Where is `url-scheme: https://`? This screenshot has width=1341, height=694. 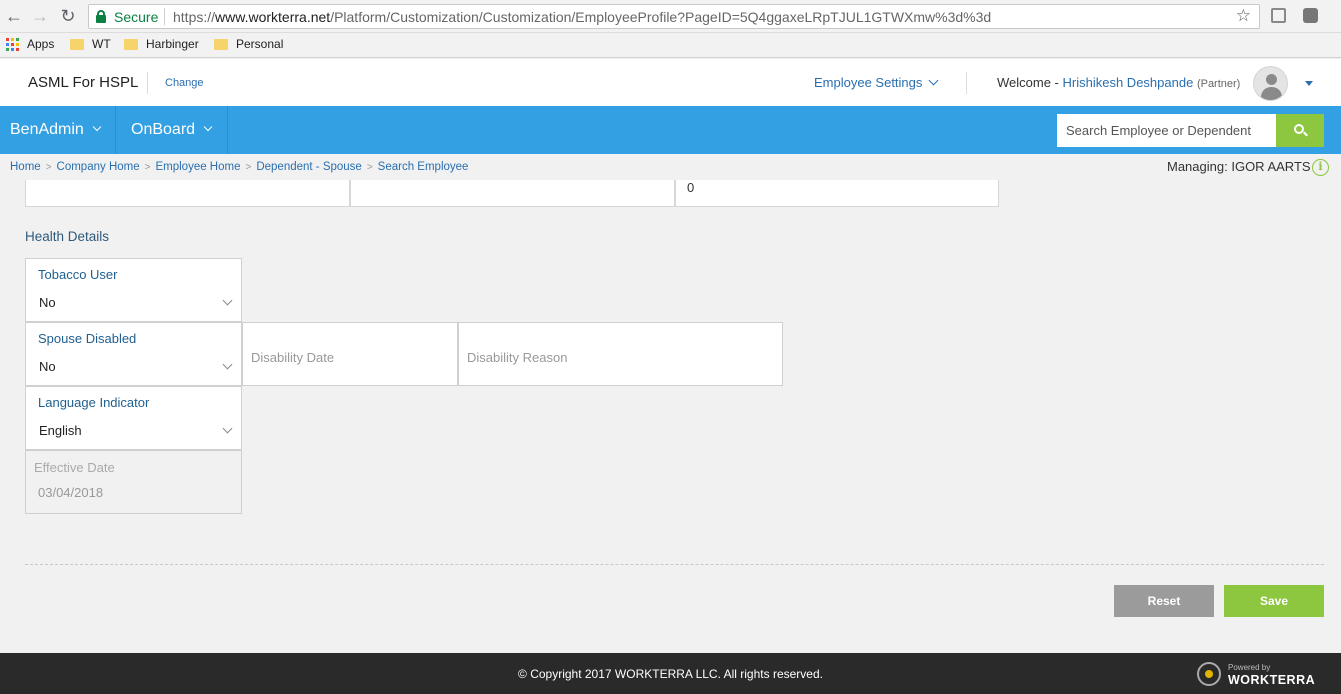 url-scheme: https:// is located at coordinates (194, 17).